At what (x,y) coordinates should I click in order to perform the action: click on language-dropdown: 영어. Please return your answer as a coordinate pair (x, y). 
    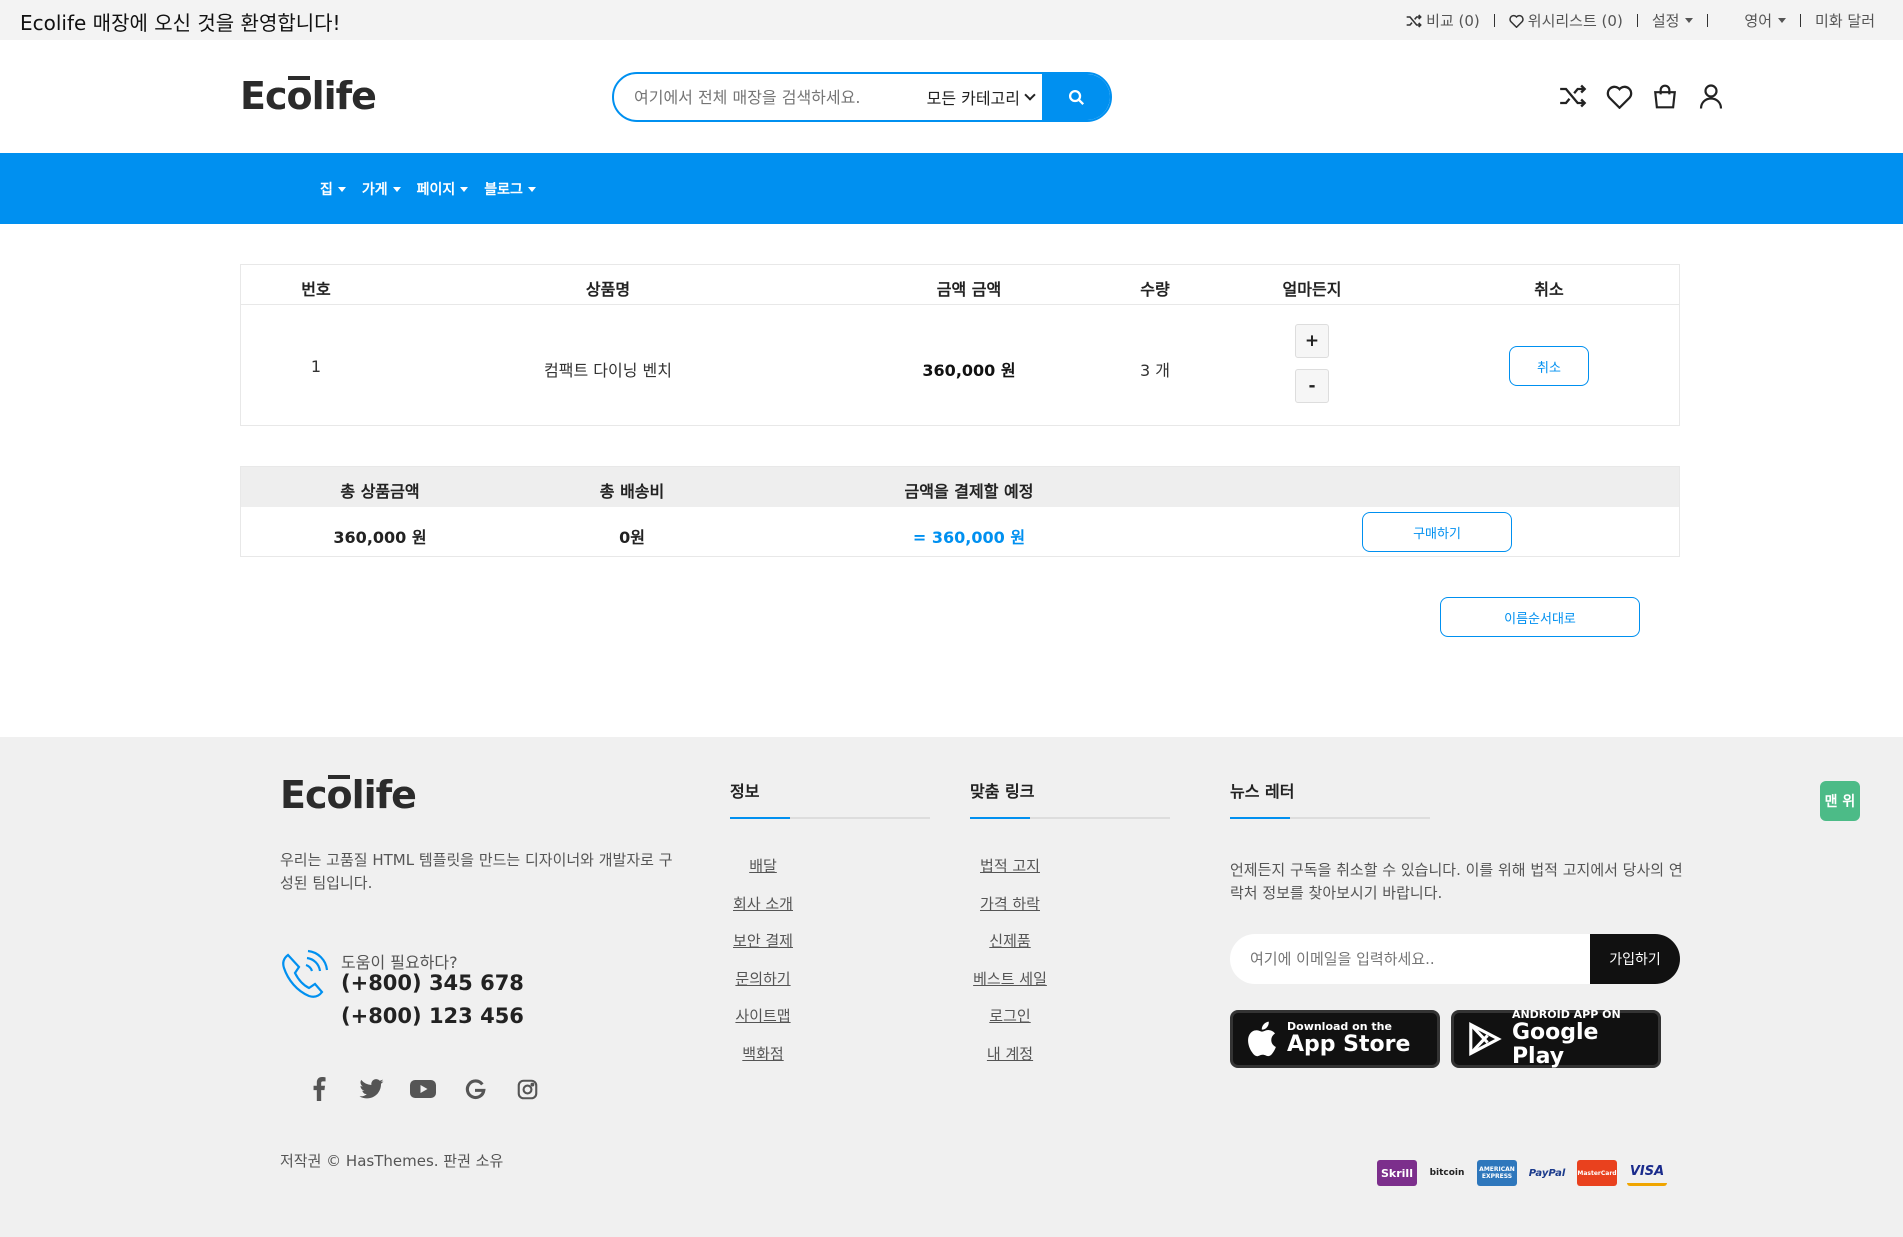
    Looking at the image, I should click on (1754, 20).